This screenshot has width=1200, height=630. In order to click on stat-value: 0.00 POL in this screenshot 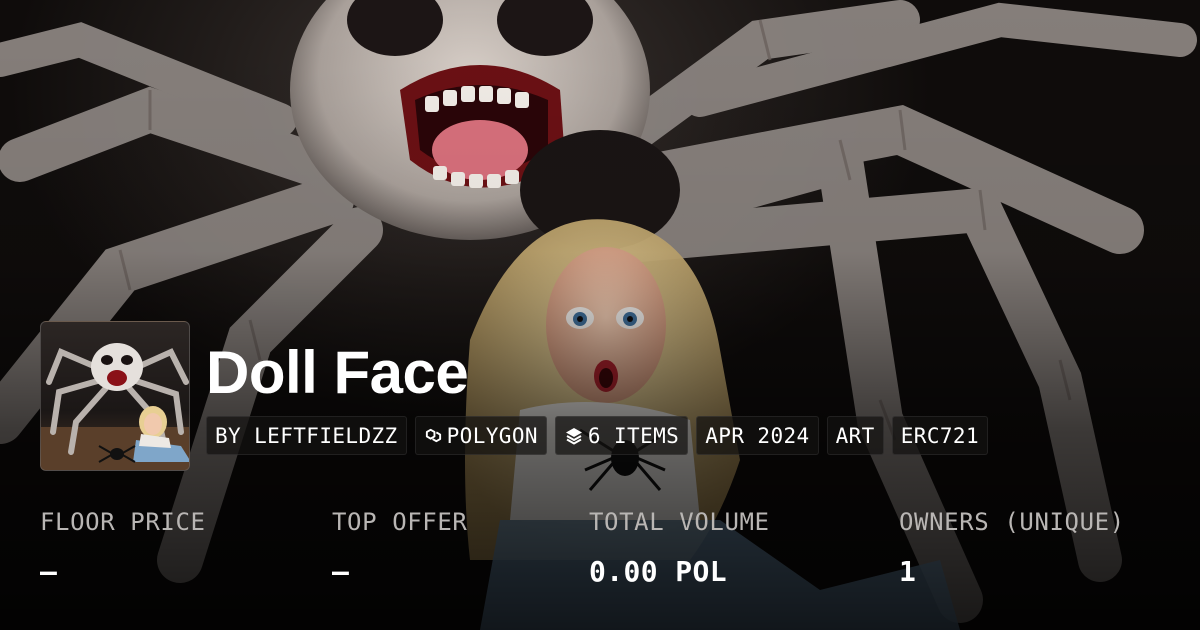, I will do `click(658, 571)`.